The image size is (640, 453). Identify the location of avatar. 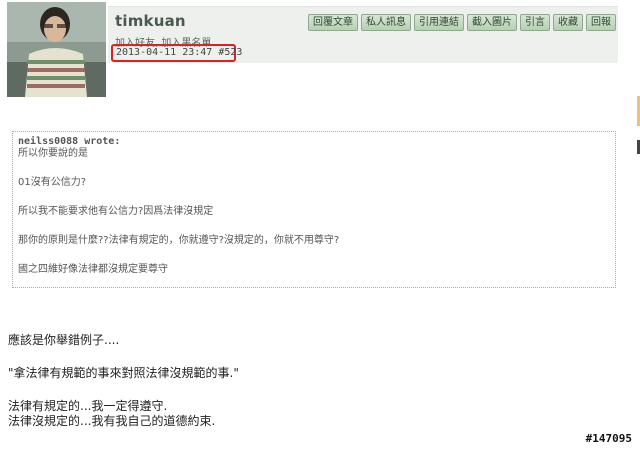
(56, 49).